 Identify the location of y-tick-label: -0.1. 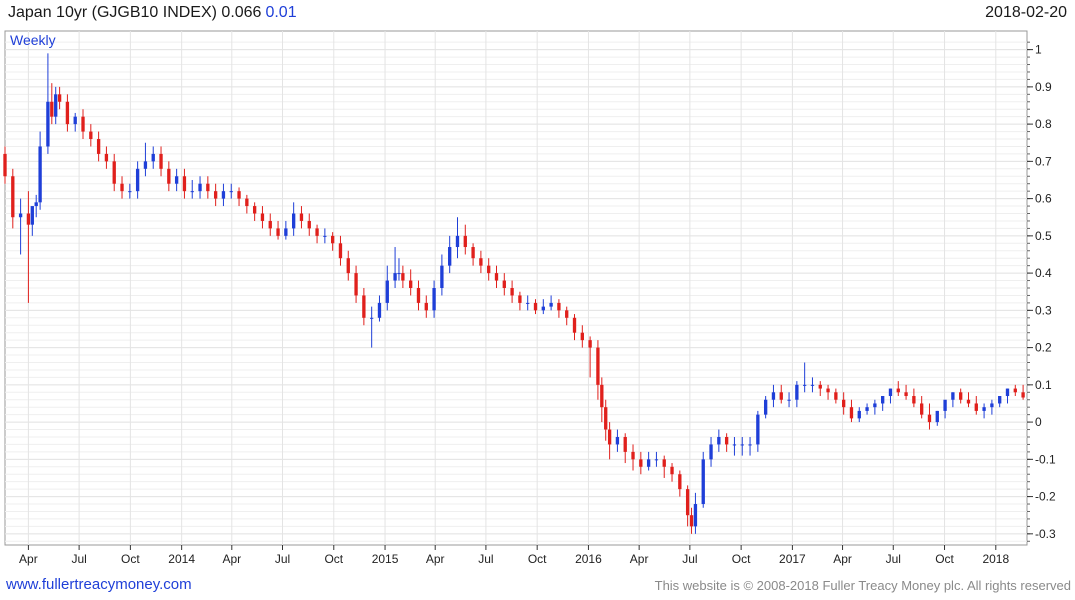
(1045, 459).